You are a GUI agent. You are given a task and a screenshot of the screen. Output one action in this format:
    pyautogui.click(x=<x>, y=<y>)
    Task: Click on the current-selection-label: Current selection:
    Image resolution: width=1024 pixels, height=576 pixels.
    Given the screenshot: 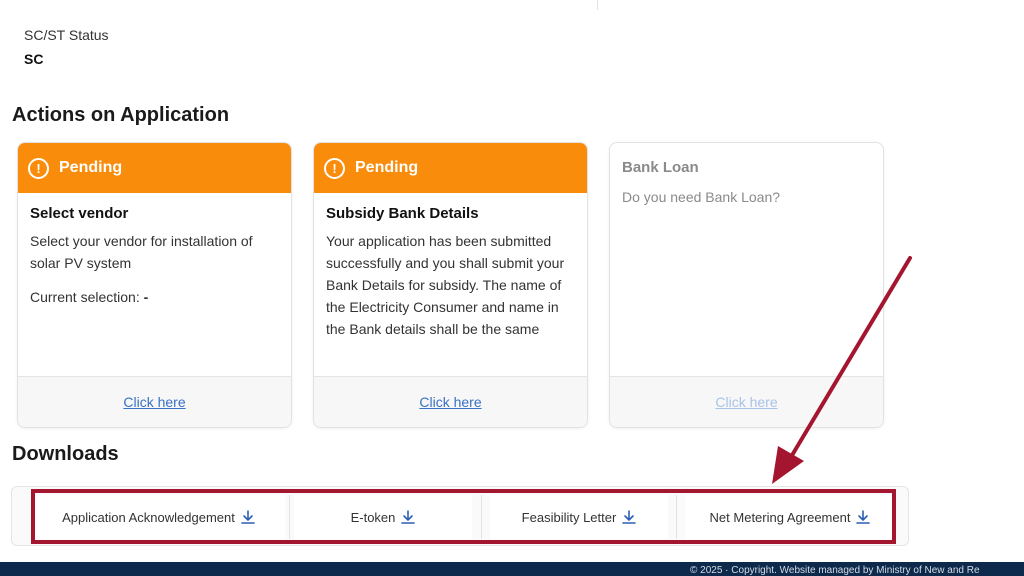 What is the action you would take?
    pyautogui.click(x=85, y=297)
    